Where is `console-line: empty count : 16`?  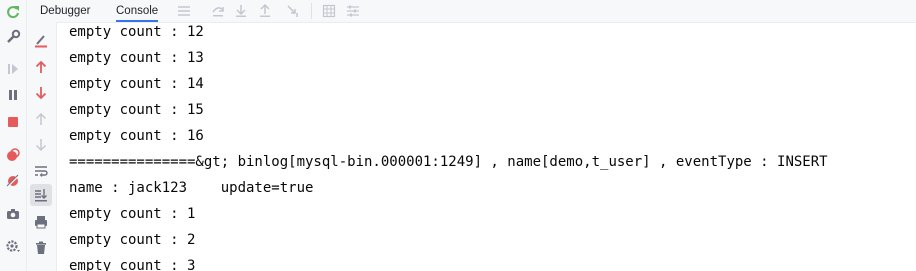 console-line: empty count : 16 is located at coordinates (136, 136).